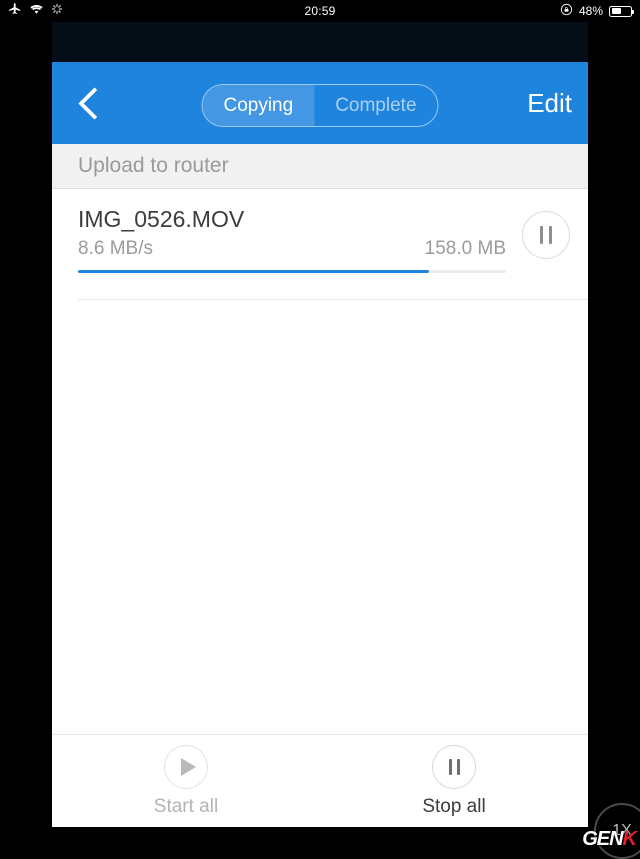 This screenshot has width=640, height=859. Describe the element at coordinates (616, 11) in the screenshot. I see `battery-level-fill` at that location.